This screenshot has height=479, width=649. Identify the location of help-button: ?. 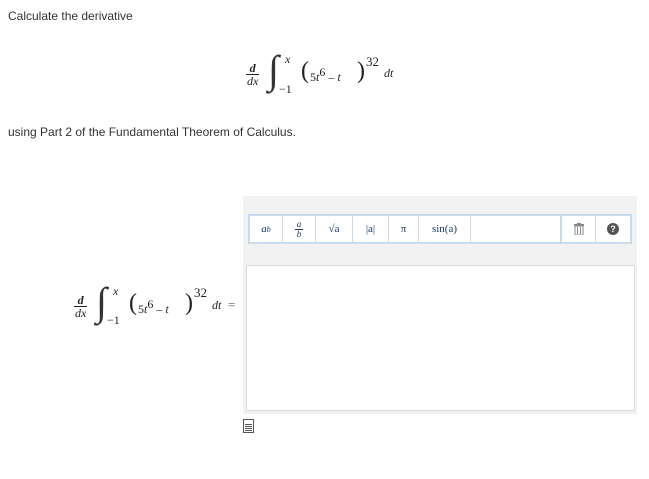
(613, 229).